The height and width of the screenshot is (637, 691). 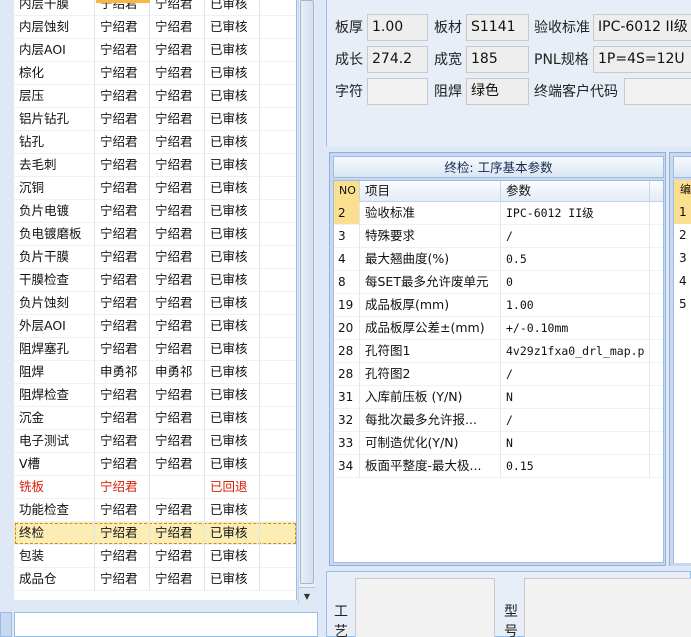 What do you see at coordinates (682, 304) in the screenshot?
I see `side-row: 5` at bounding box center [682, 304].